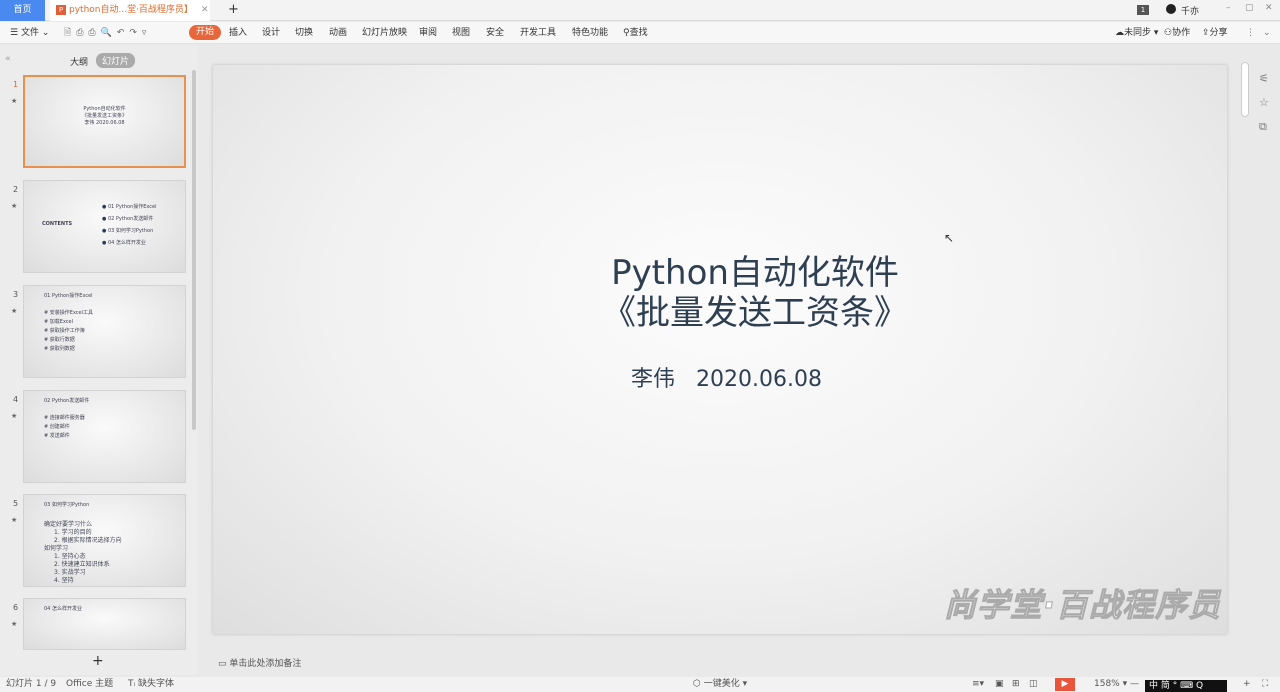 Image resolution: width=1280 pixels, height=692 pixels. I want to click on tab-slideshow: 幻灯片放映, so click(384, 33).